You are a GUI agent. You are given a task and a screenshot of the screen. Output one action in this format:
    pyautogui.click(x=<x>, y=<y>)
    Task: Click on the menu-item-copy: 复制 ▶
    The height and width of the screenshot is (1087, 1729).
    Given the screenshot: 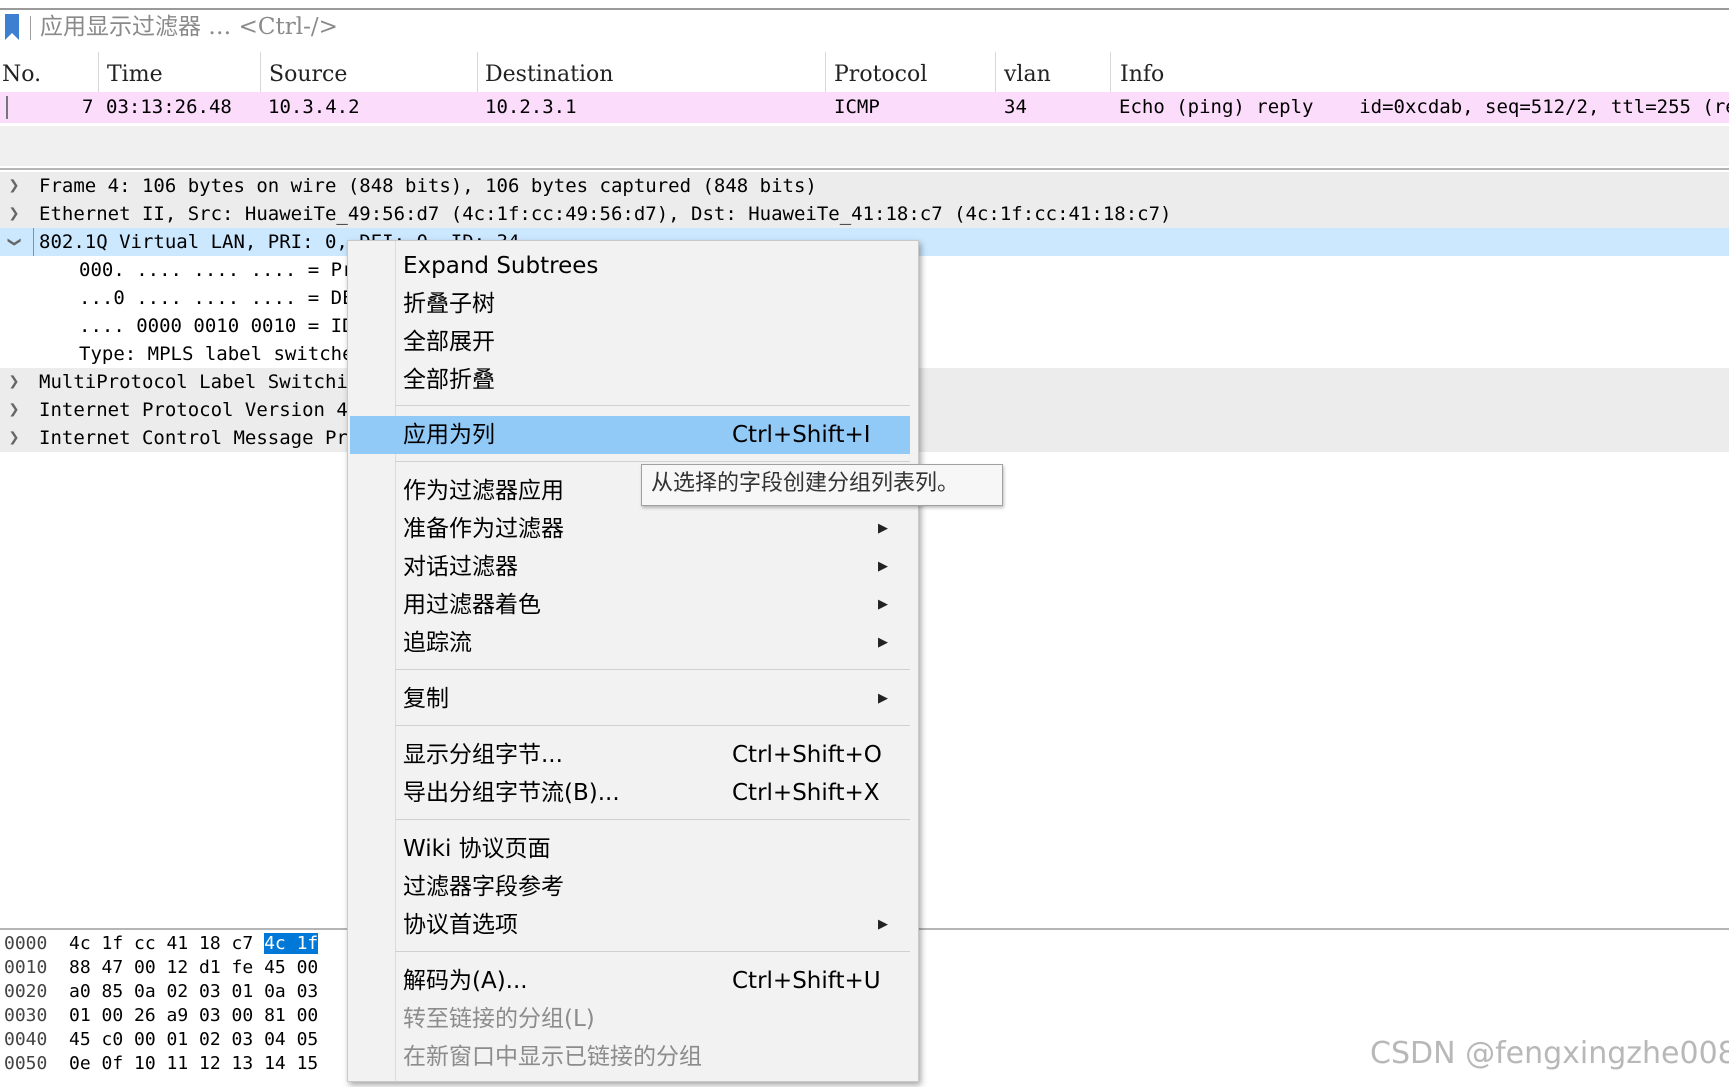 What is the action you would take?
    pyautogui.click(x=633, y=699)
    